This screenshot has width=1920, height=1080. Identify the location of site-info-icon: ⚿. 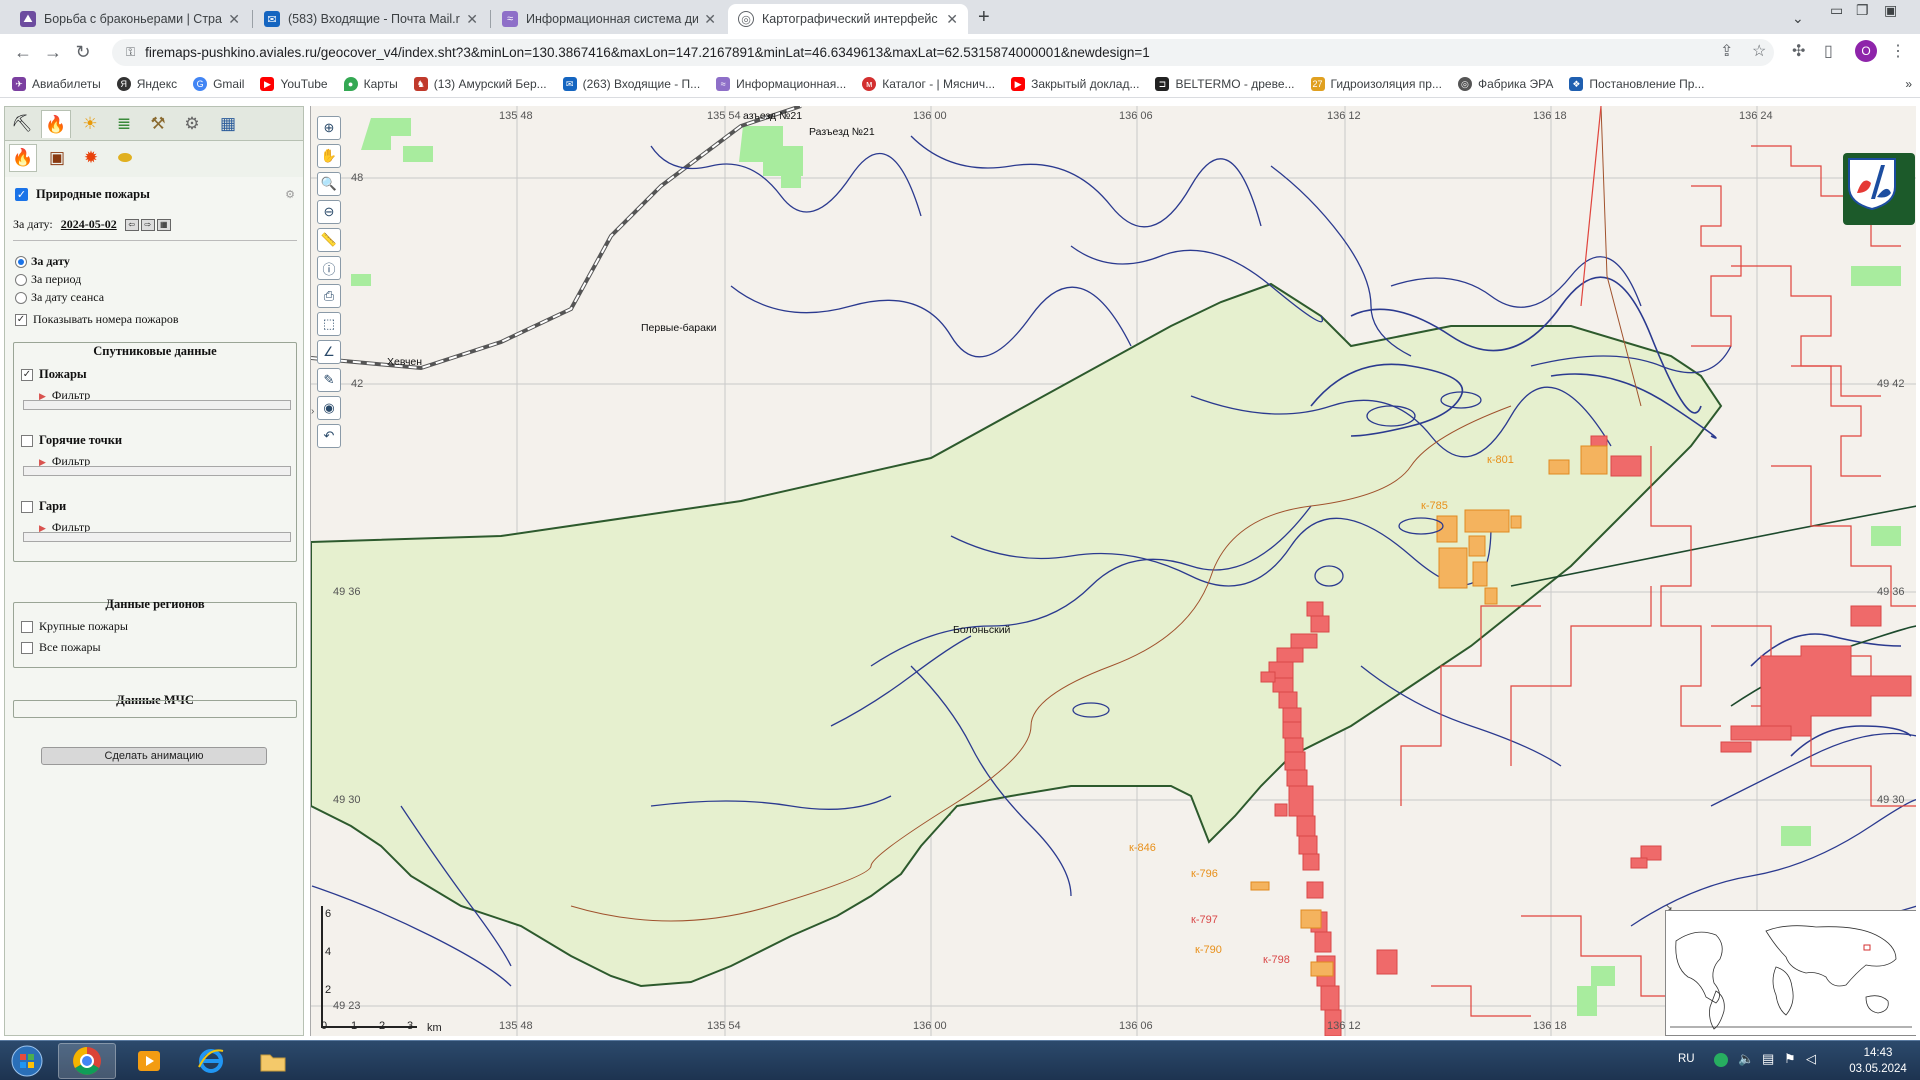
(130, 52).